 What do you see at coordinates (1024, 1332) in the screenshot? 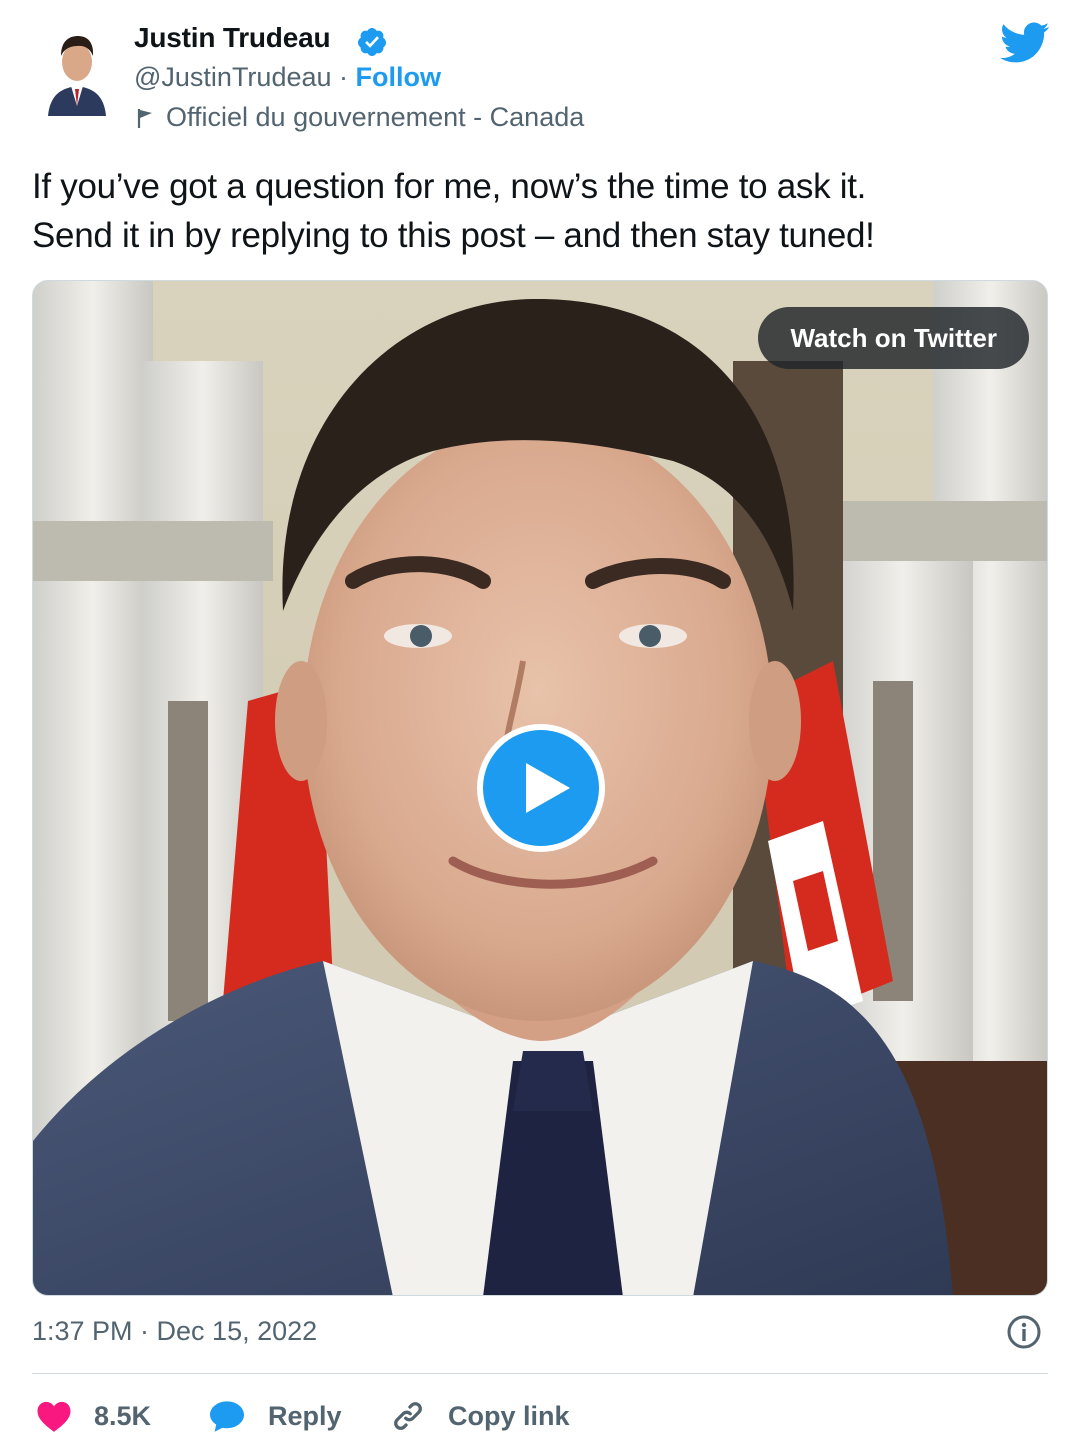
I see `info-icon` at bounding box center [1024, 1332].